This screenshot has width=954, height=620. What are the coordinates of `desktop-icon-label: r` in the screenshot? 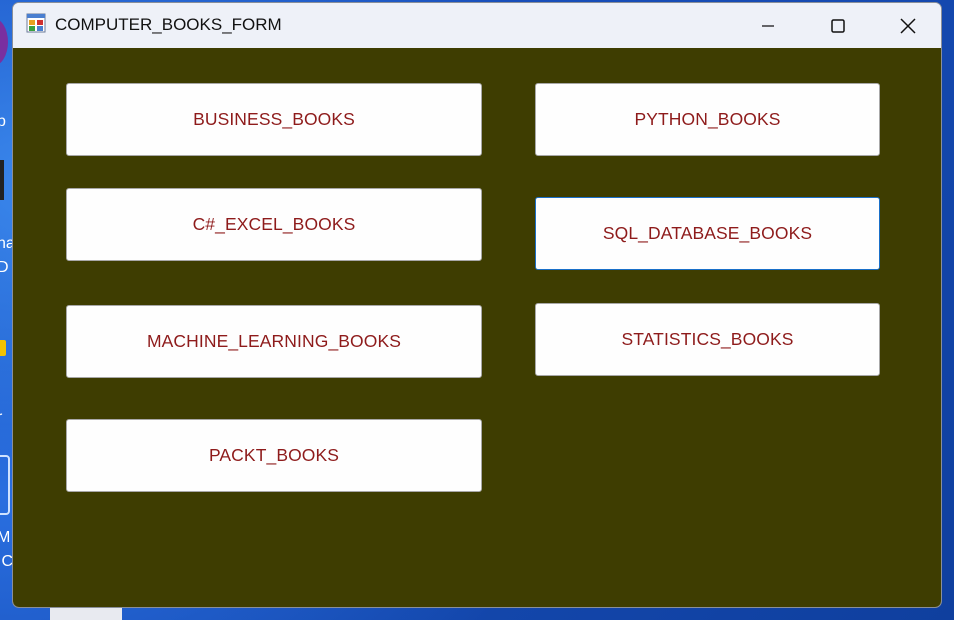 It's located at (1, 418).